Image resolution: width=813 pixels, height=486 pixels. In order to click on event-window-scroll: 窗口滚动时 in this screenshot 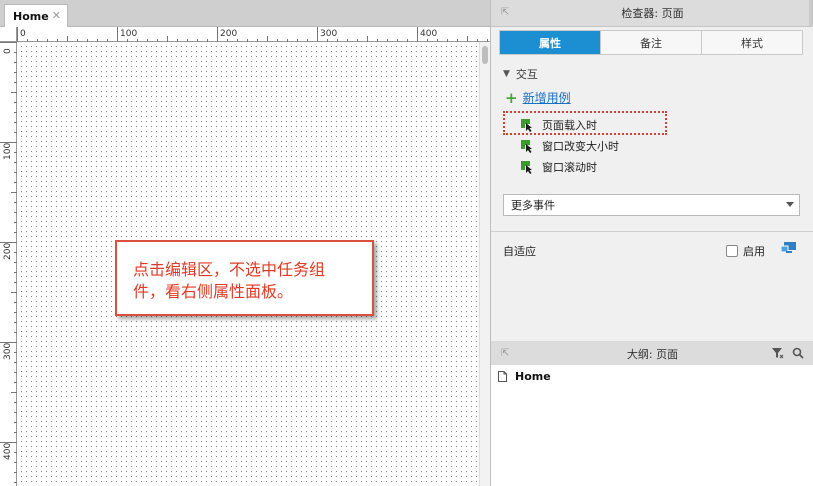, I will do `click(559, 167)`.